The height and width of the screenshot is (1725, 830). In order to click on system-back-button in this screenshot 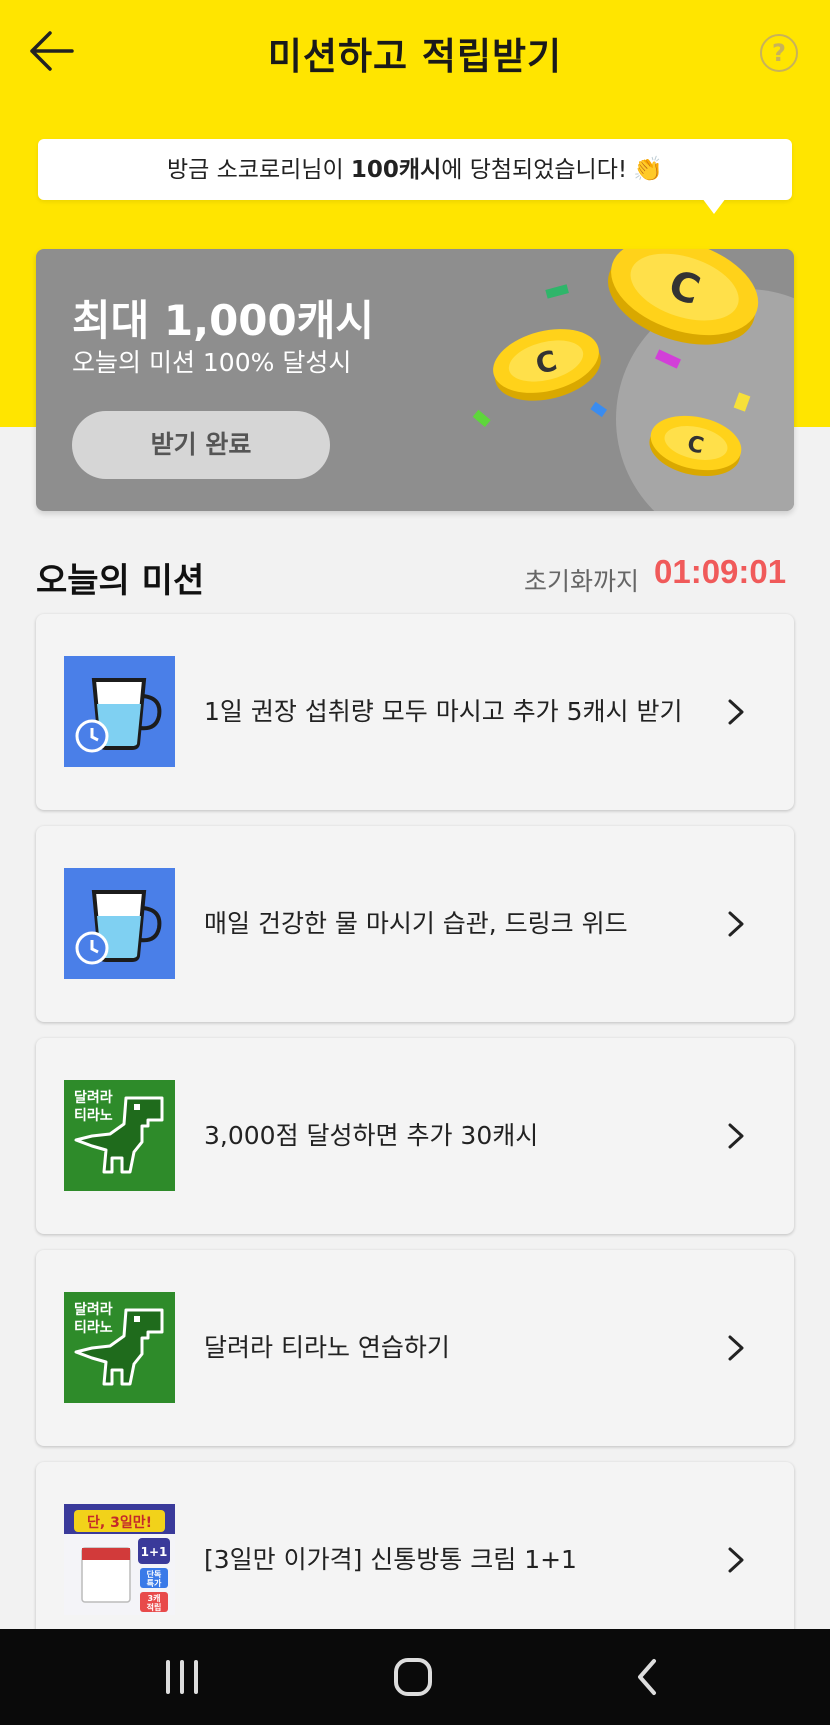, I will do `click(648, 1677)`.